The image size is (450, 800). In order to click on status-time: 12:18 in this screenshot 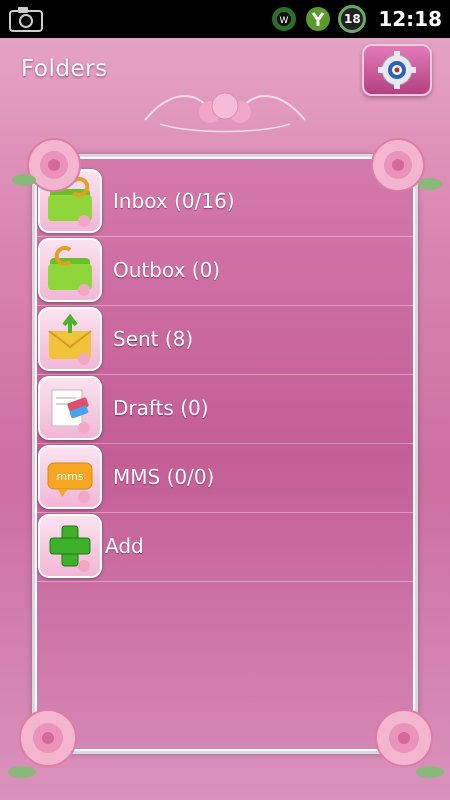, I will do `click(410, 19)`.